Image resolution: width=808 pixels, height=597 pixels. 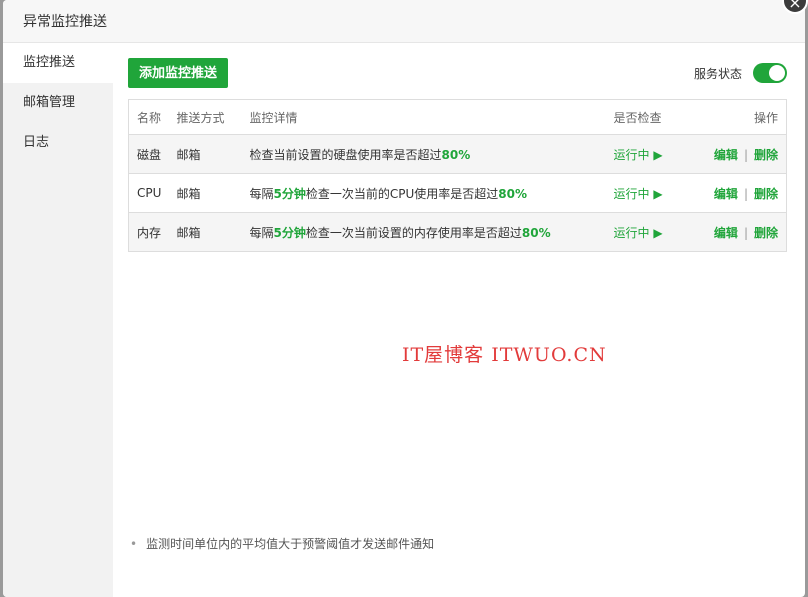 What do you see at coordinates (152, 154) in the screenshot?
I see `row-name: 磁盘` at bounding box center [152, 154].